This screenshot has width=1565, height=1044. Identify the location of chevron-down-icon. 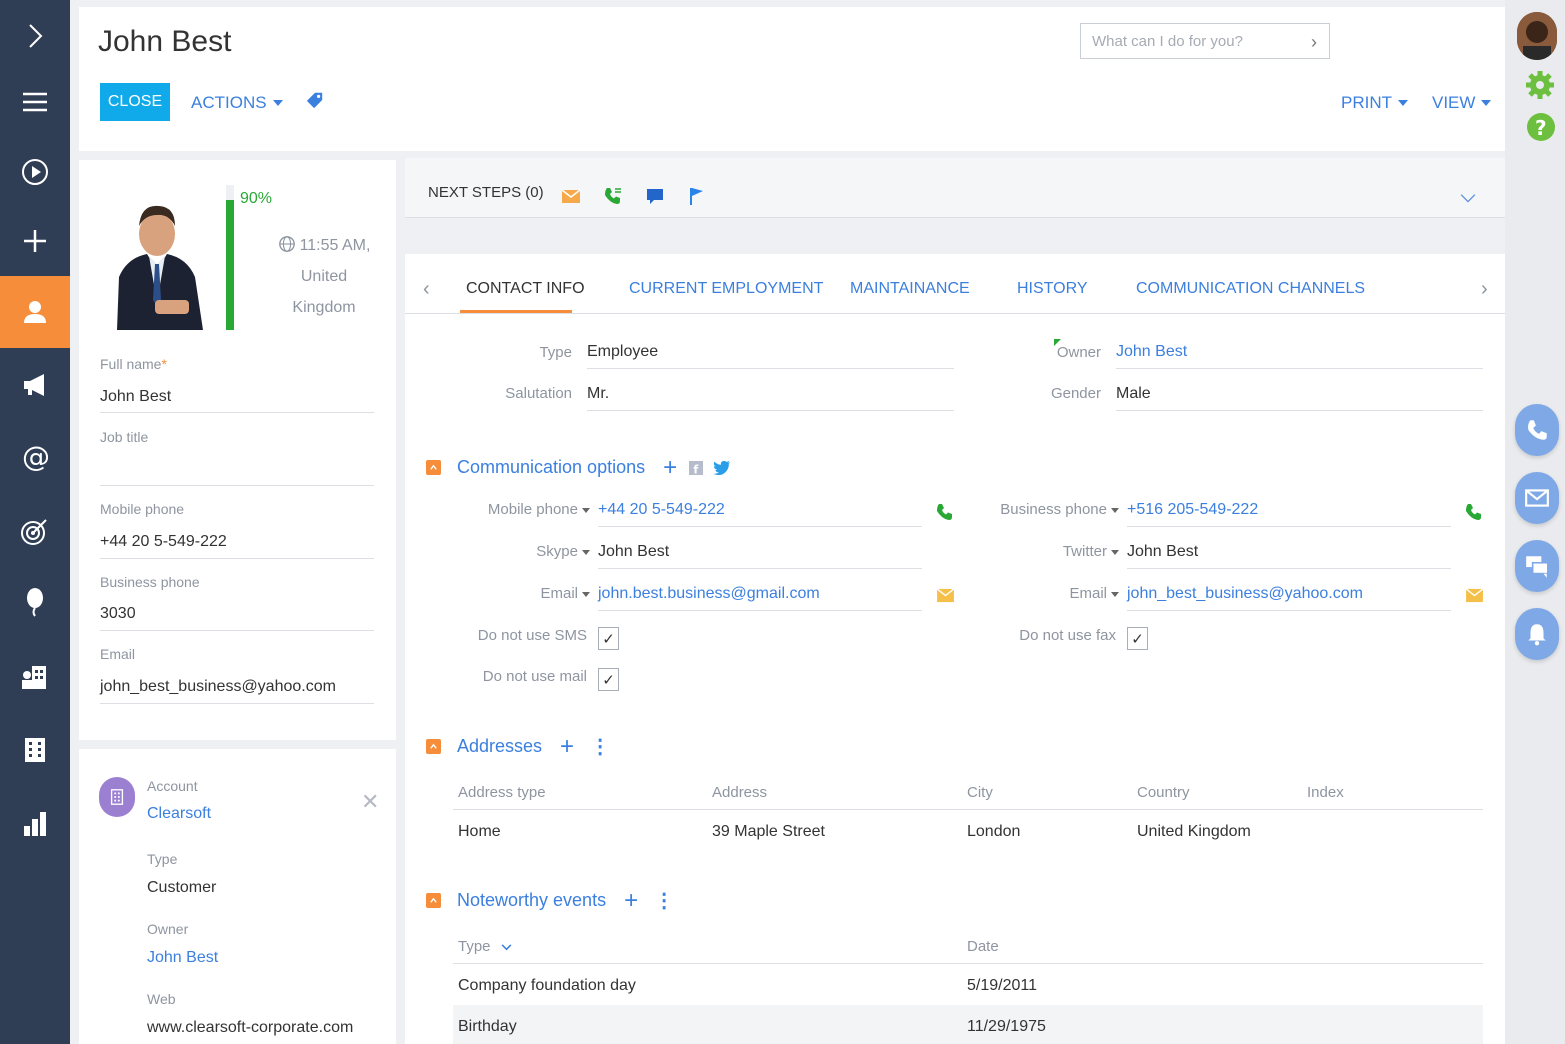
(1468, 200).